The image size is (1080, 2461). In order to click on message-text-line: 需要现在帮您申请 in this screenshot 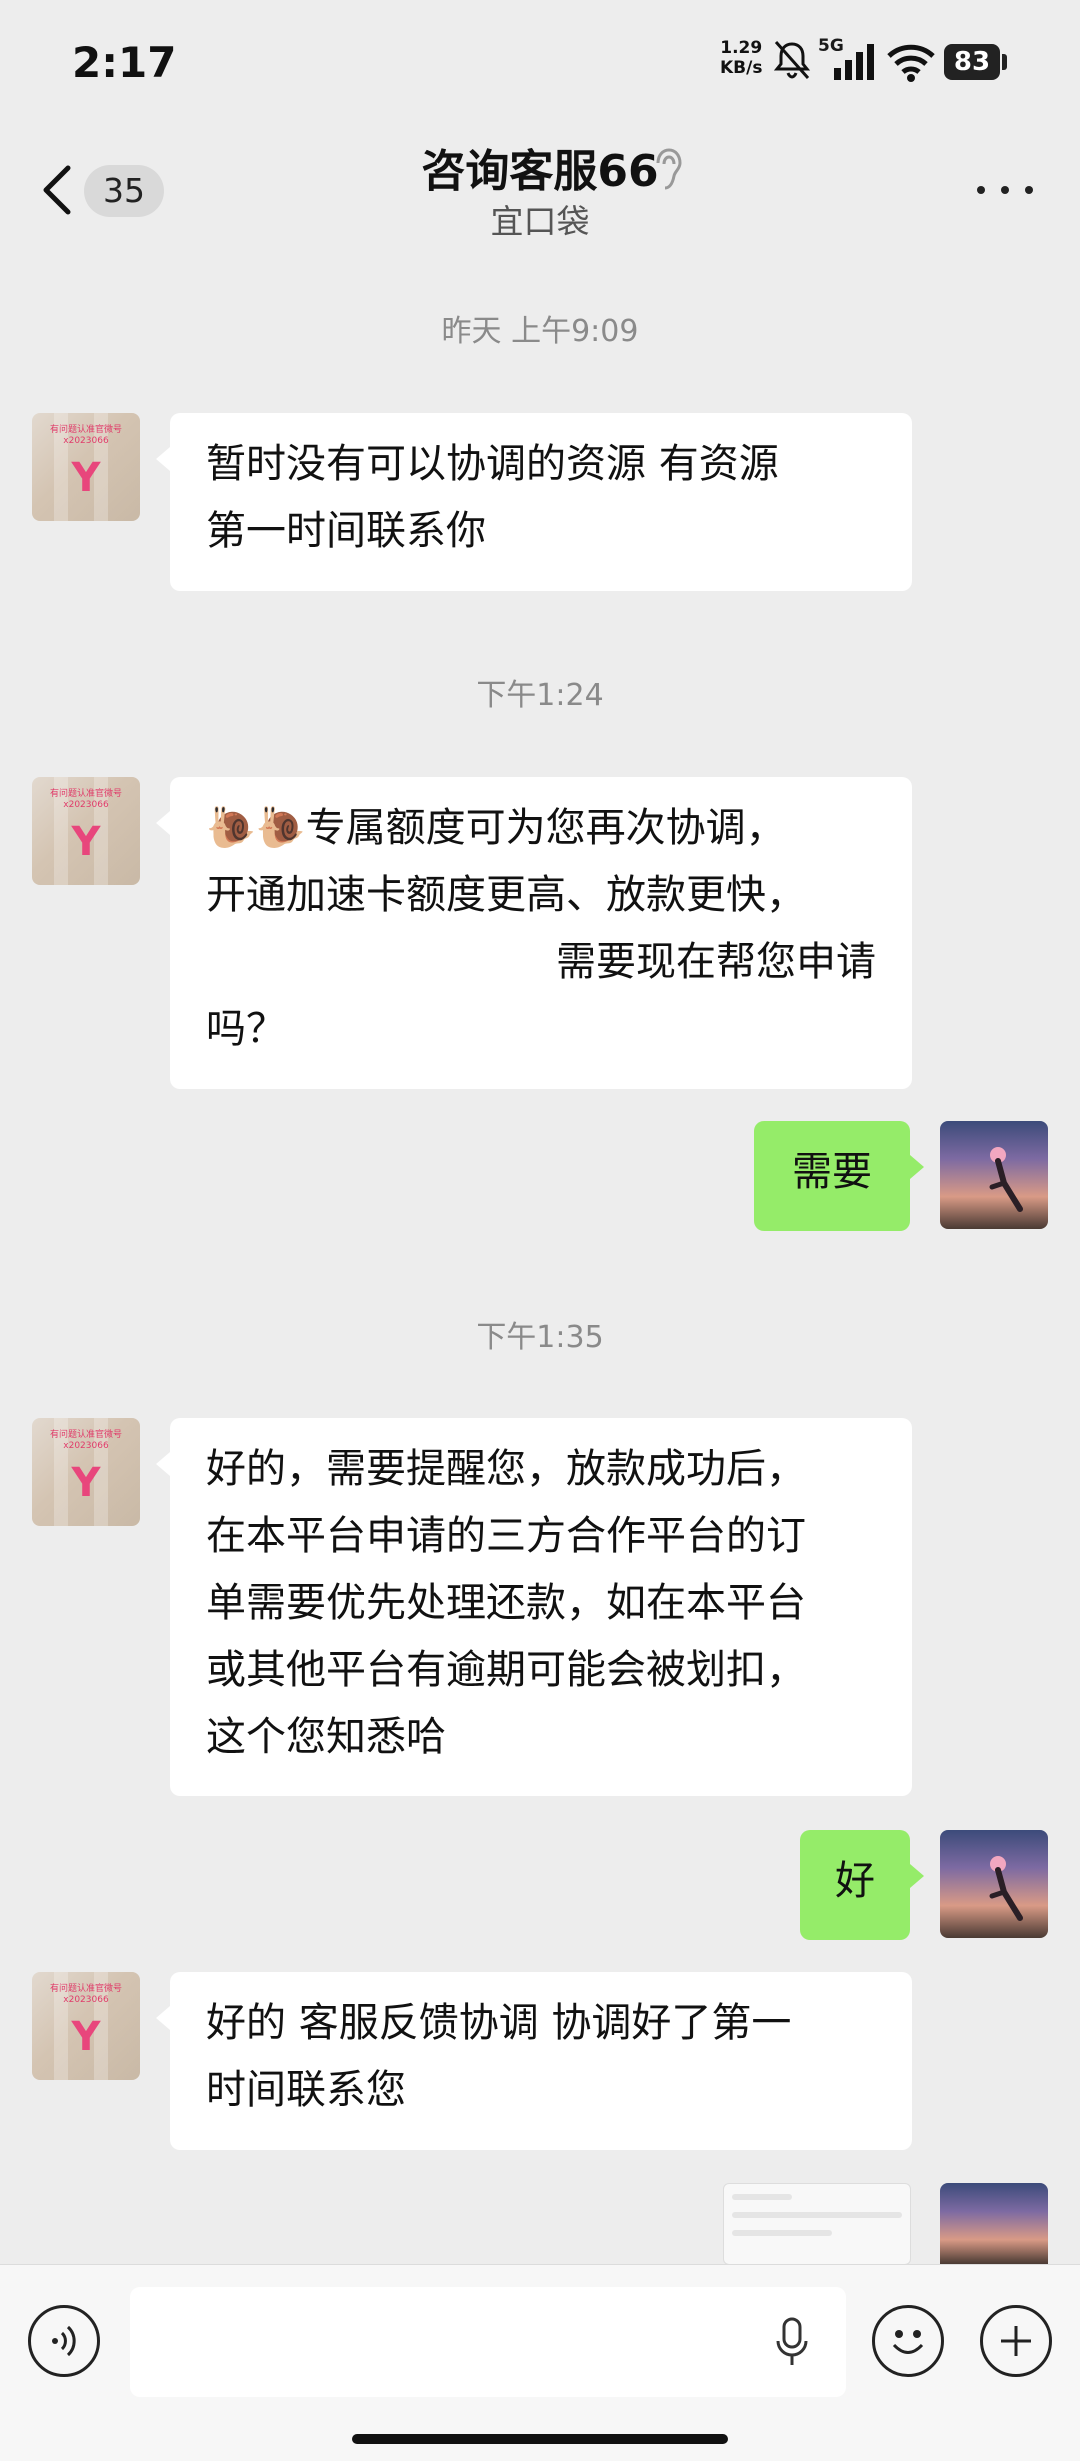, I will do `click(716, 962)`.